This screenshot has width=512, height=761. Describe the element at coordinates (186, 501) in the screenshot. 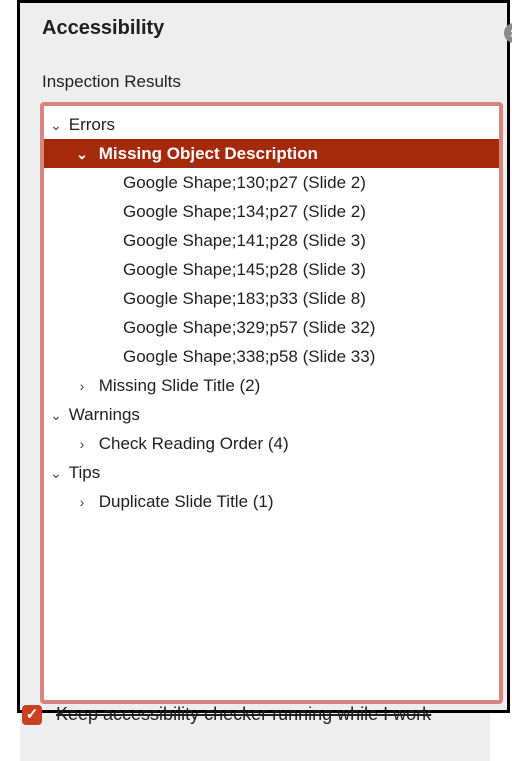

I see `tree-item-label: Duplicate Slide Title (1)` at that location.